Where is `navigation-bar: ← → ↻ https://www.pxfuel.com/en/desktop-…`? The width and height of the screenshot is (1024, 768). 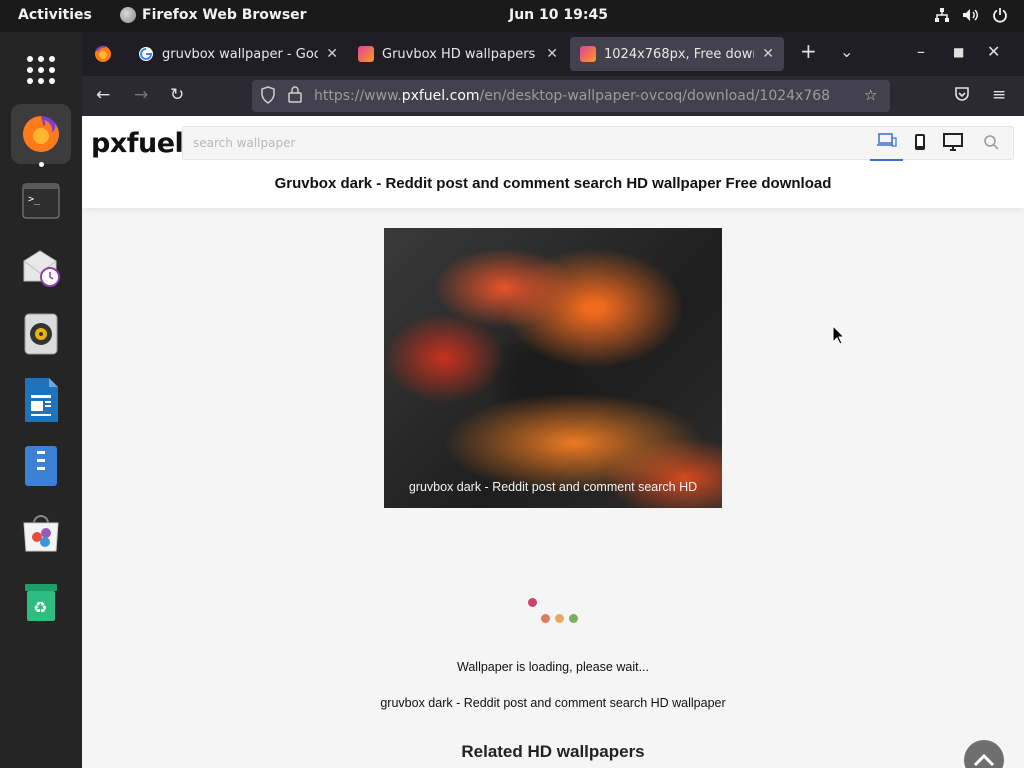 navigation-bar: ← → ↻ https://www.pxfuel.com/en/desktop-… is located at coordinates (553, 96).